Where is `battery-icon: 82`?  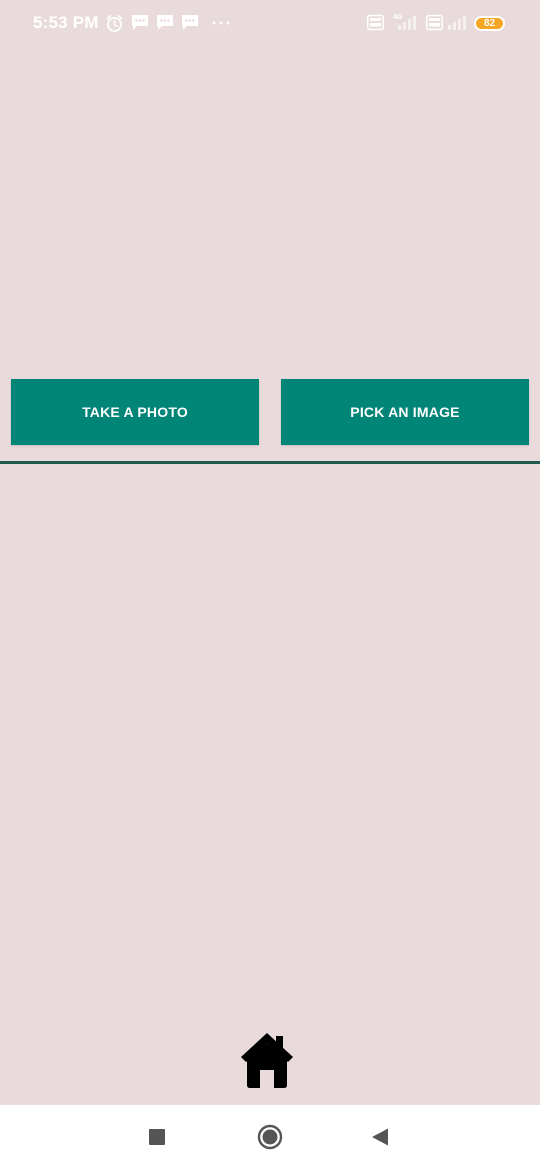
battery-icon: 82 is located at coordinates (489, 23).